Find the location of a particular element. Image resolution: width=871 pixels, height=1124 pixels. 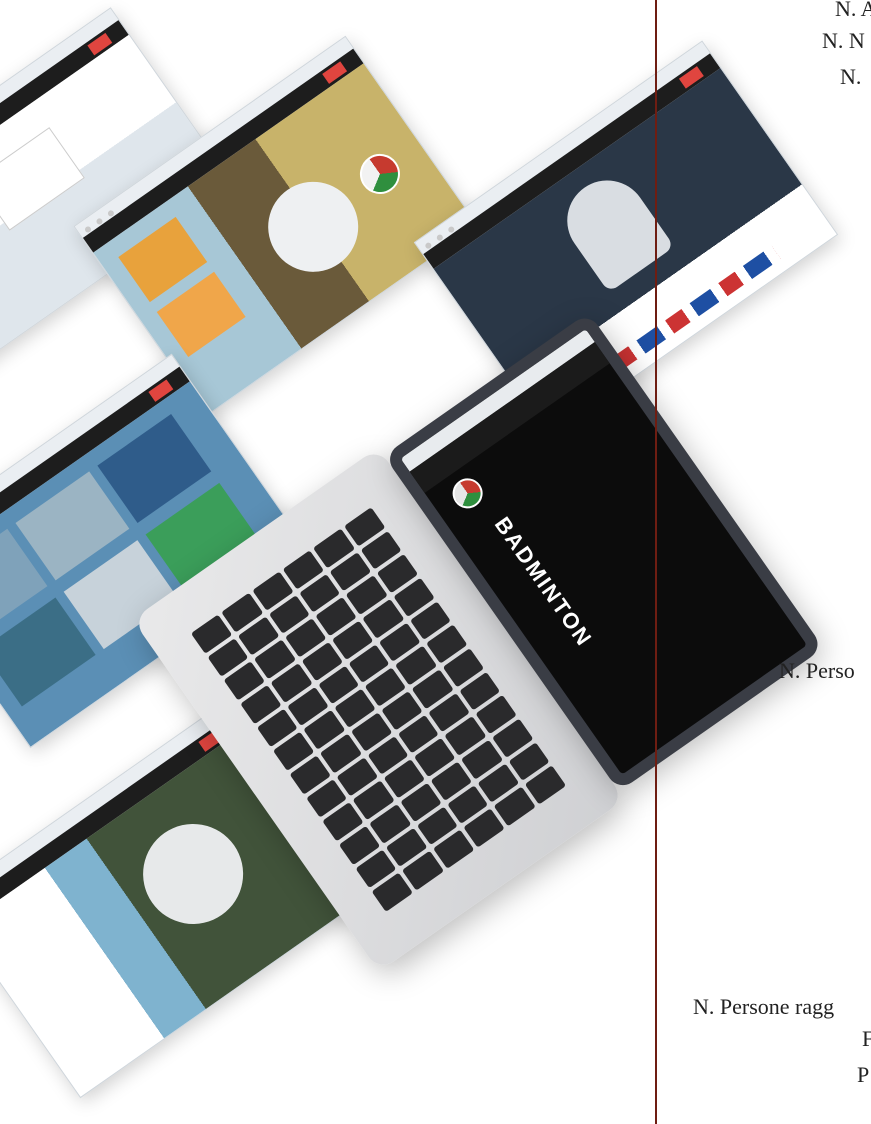

content-card is located at coordinates (42, 179).